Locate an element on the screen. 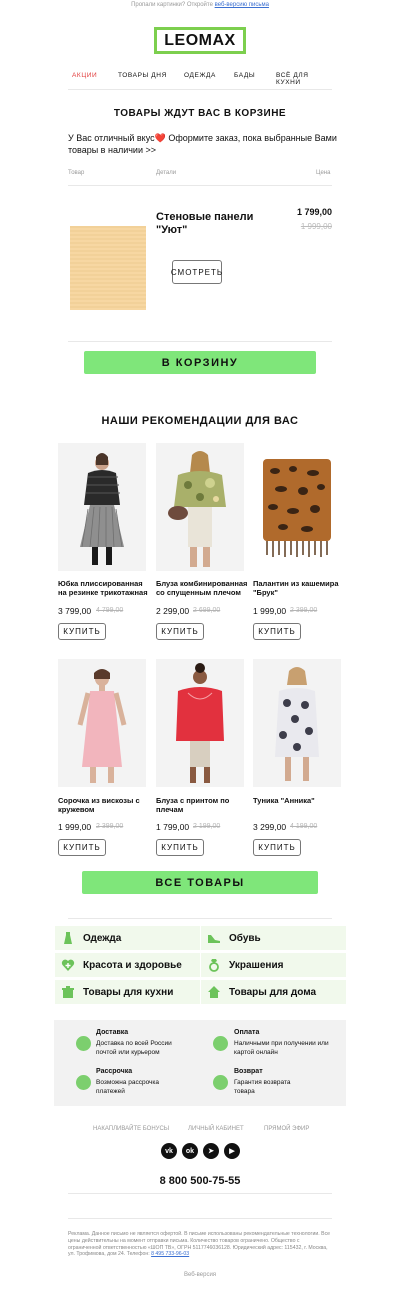 Image resolution: width=400 pixels, height=1300 pixels. product-name: Блуза с принтом по плечам is located at coordinates (202, 805).